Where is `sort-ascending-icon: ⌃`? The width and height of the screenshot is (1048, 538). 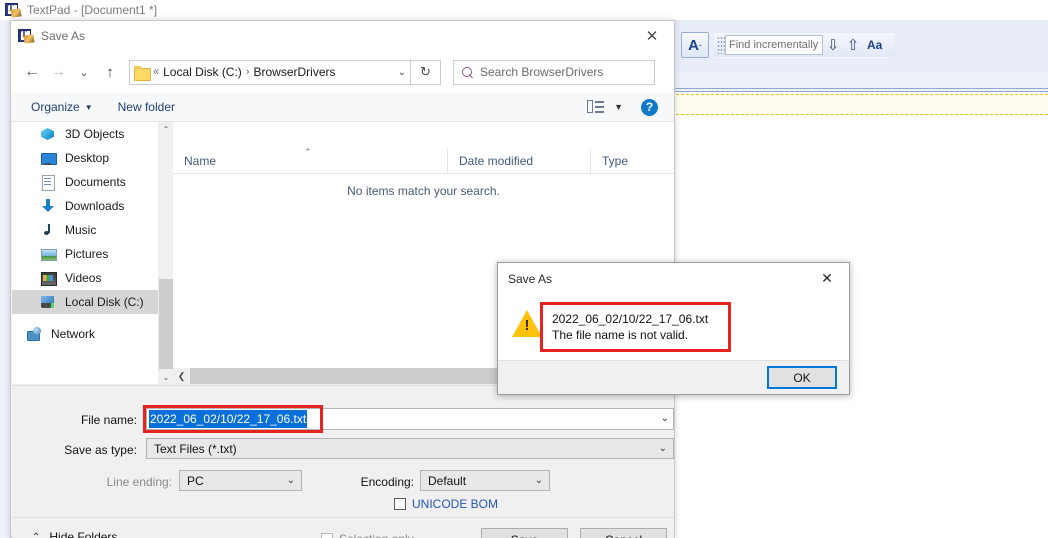
sort-ascending-icon: ⌃ is located at coordinates (308, 151).